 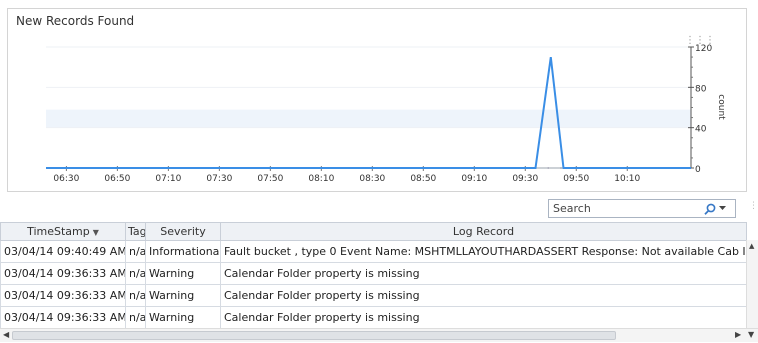 What do you see at coordinates (368, 118) in the screenshot?
I see `chart-band` at bounding box center [368, 118].